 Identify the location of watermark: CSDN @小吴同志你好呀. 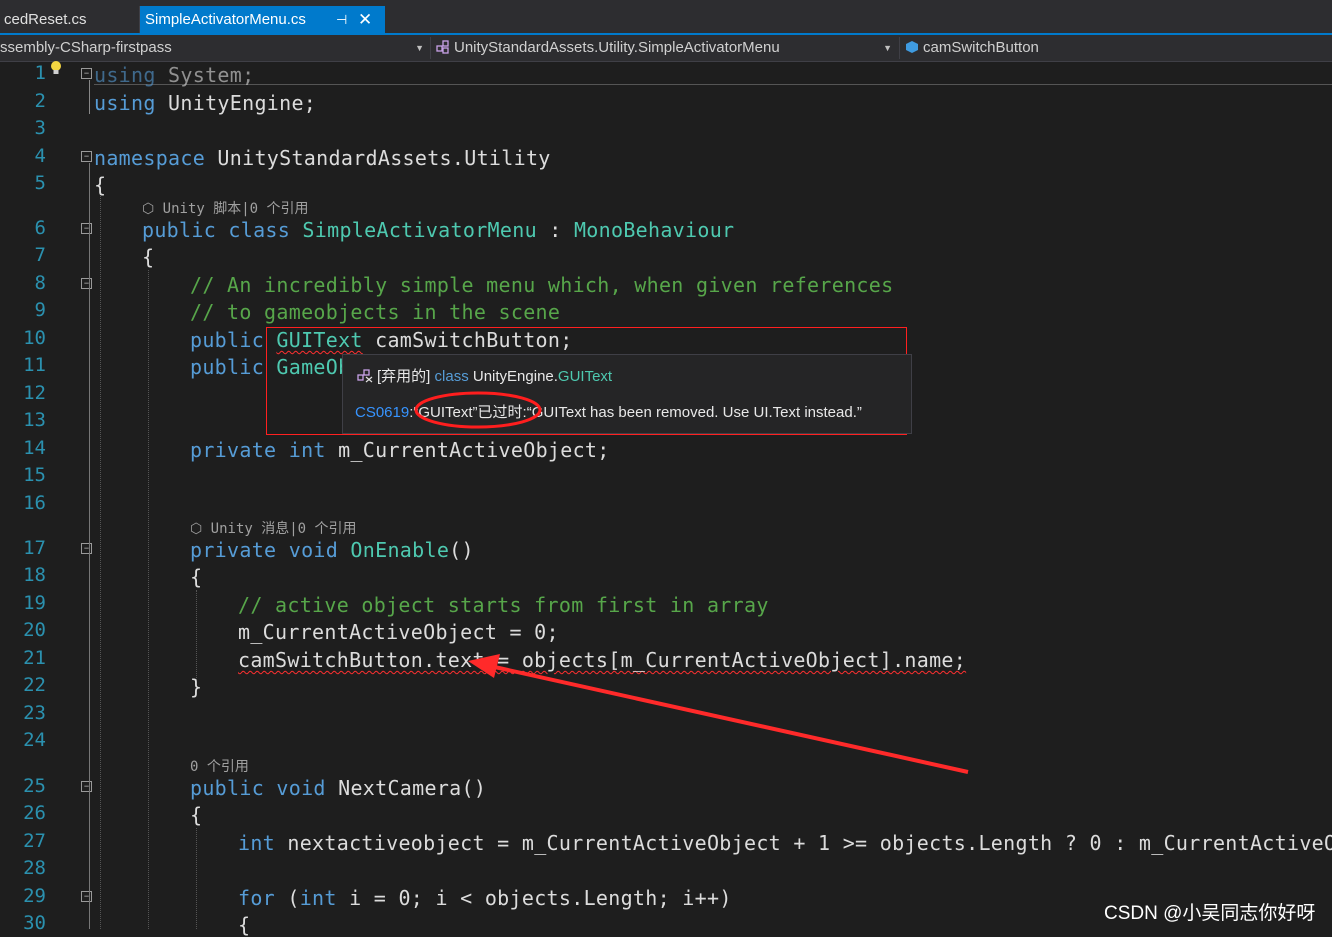
(1210, 913).